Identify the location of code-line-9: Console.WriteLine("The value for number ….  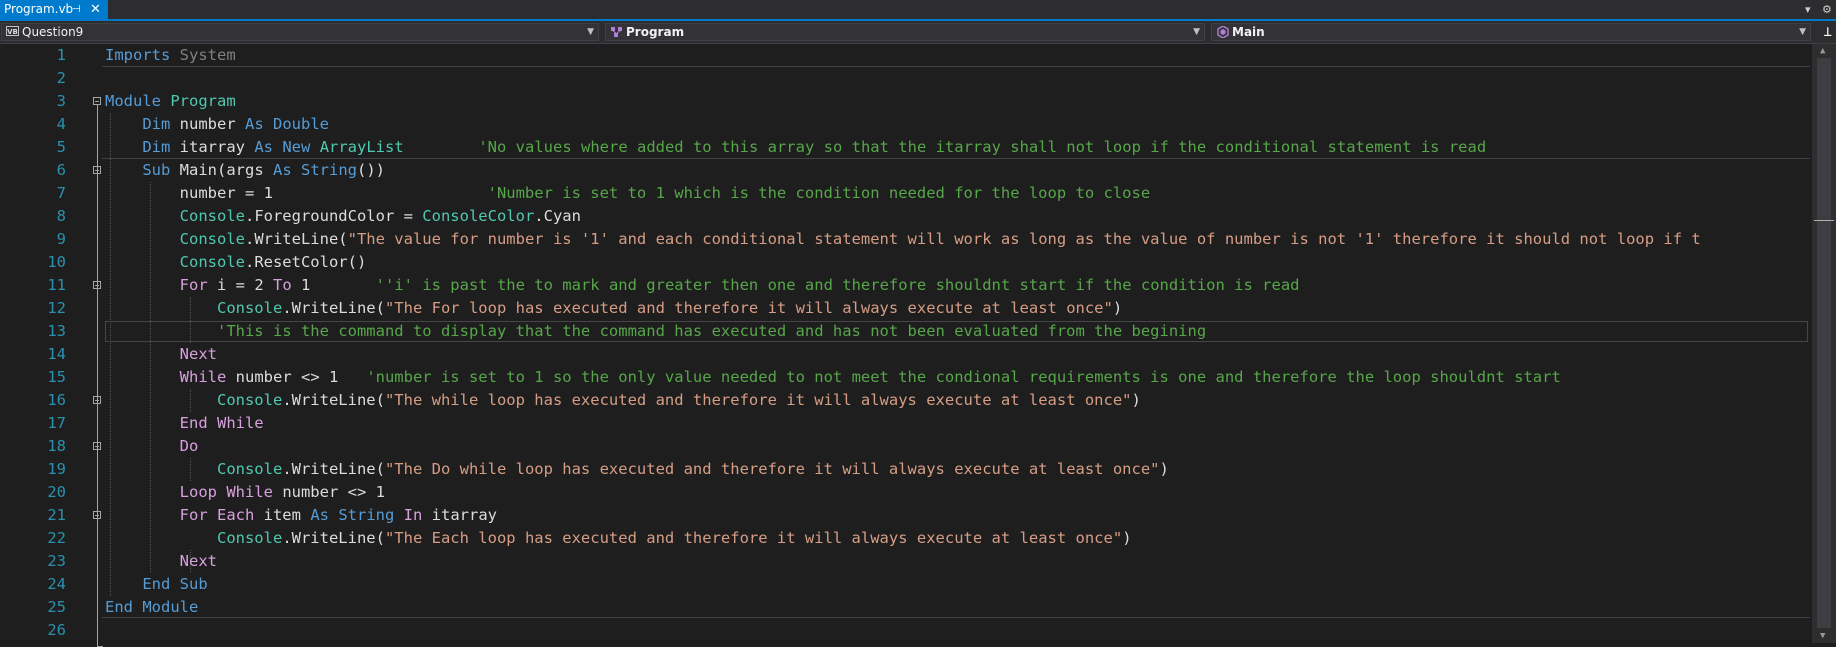
(903, 239).